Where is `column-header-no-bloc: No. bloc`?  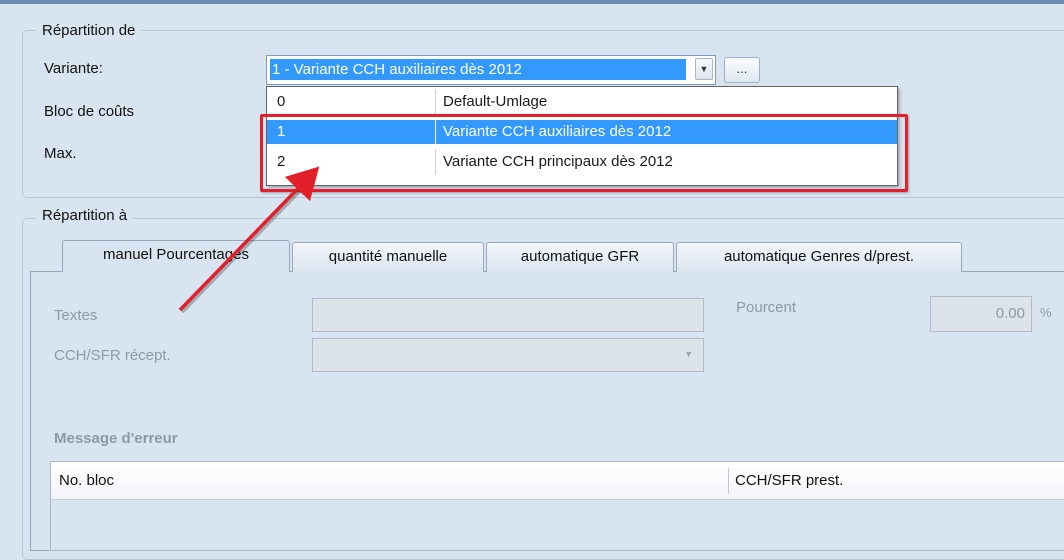 column-header-no-bloc: No. bloc is located at coordinates (86, 480).